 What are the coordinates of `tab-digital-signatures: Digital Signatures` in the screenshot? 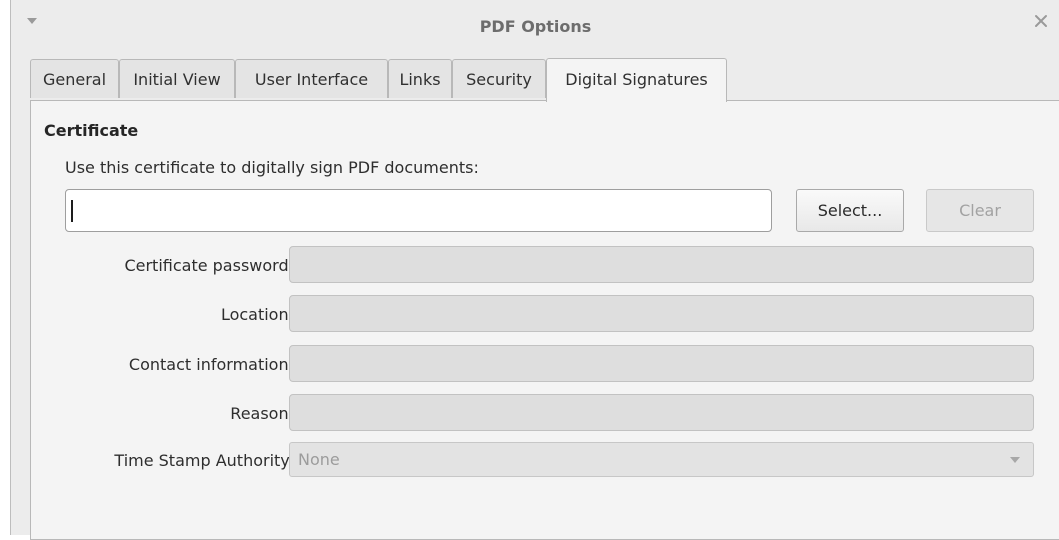 It's located at (636, 80).